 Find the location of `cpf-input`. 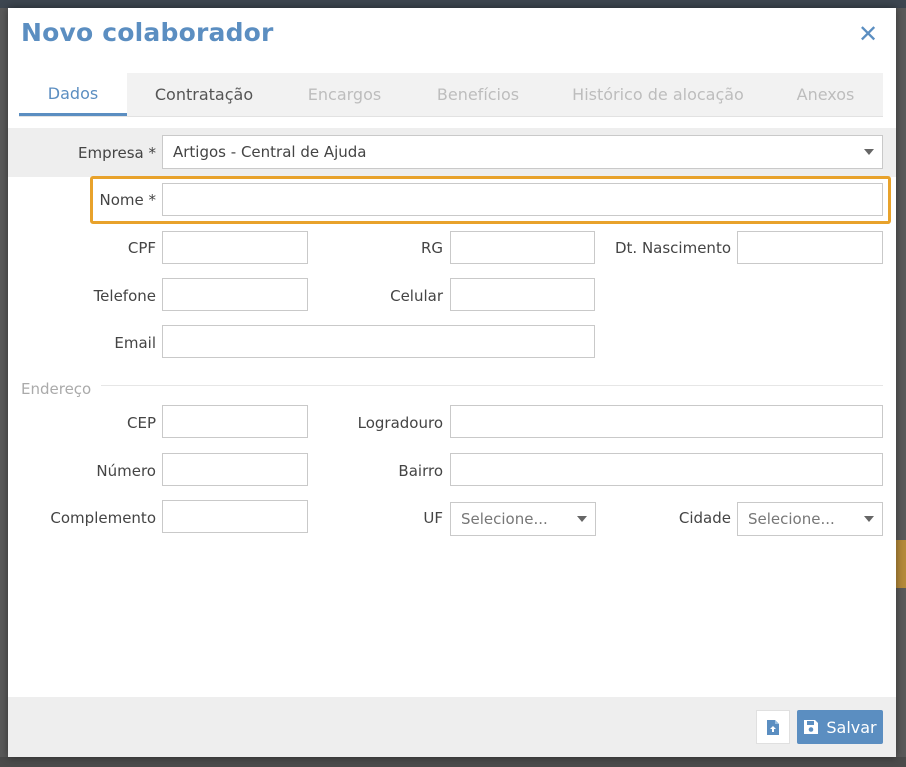

cpf-input is located at coordinates (235, 247).